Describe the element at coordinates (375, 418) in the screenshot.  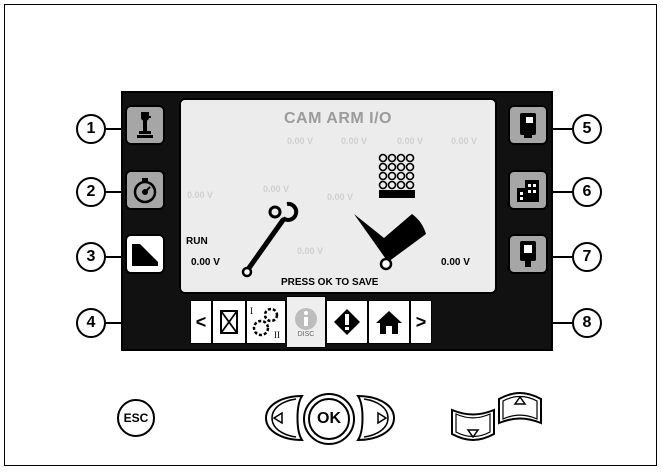
I see `right-arrow-key` at that location.